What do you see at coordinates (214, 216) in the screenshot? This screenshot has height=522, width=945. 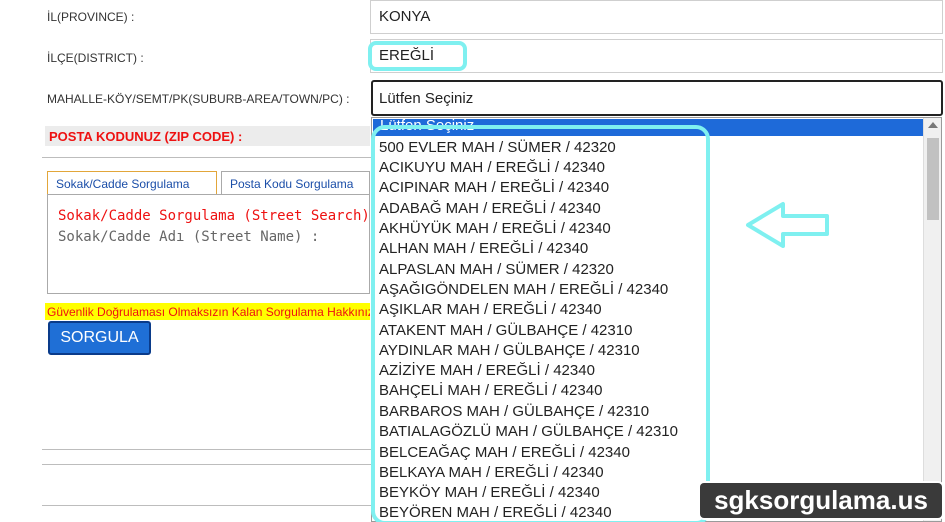 I see `street-search-title: Sokak/Cadde Sorgulama (Street Search)` at bounding box center [214, 216].